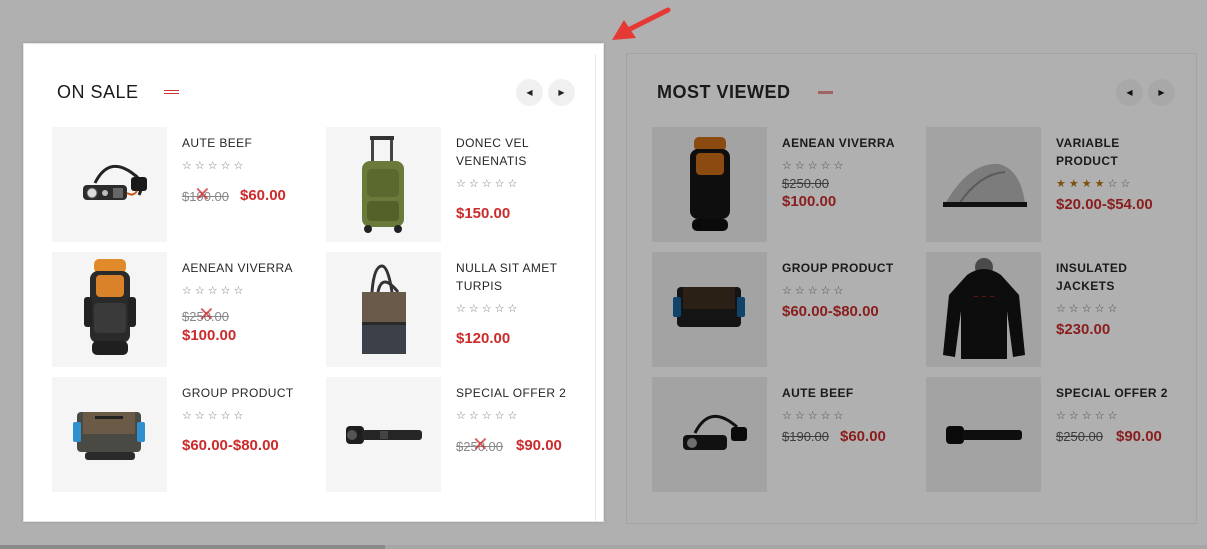 The image size is (1207, 549). Describe the element at coordinates (529, 92) in the screenshot. I see `on-sale-prev-button: ◀` at that location.